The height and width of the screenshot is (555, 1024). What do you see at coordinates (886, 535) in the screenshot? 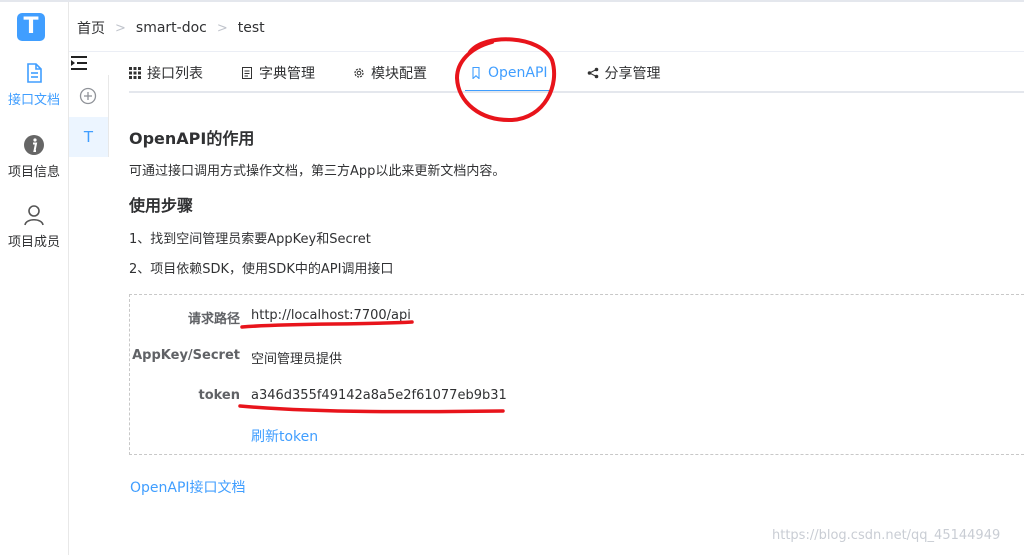
I see `watermark: https://blog.csdn.net/qq_45144949` at bounding box center [886, 535].